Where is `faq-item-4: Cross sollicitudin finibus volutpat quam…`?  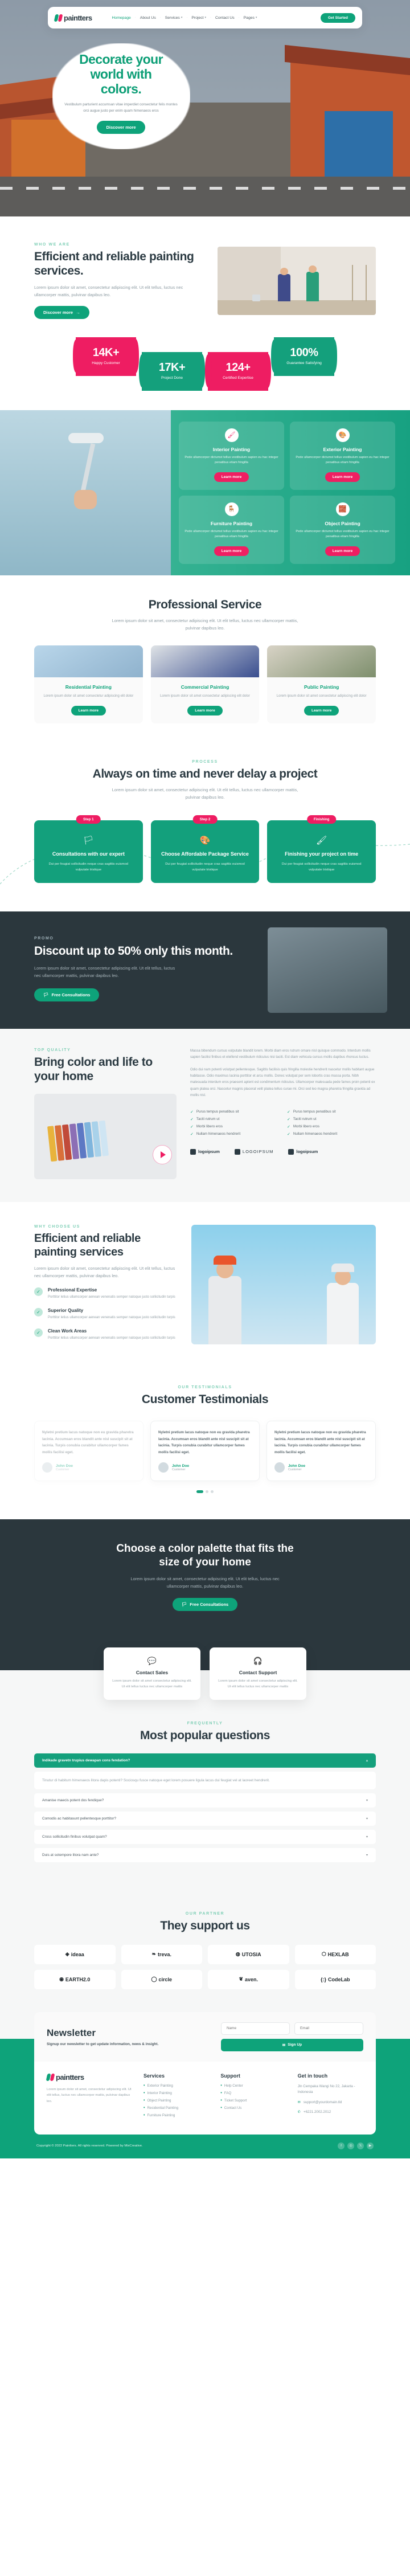
faq-item-4: Cross sollicitudin finibus volutpat quam… is located at coordinates (205, 1837).